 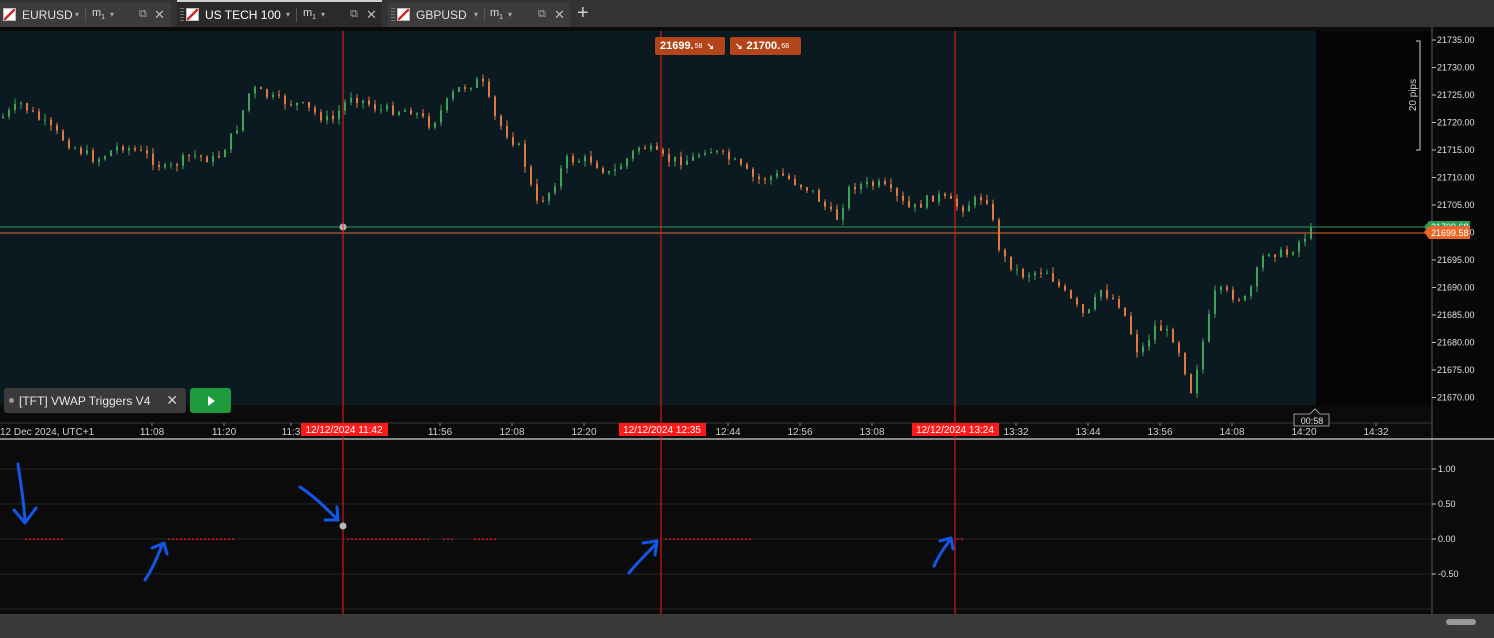 What do you see at coordinates (1461, 622) in the screenshot?
I see `horizontal-scrollbar` at bounding box center [1461, 622].